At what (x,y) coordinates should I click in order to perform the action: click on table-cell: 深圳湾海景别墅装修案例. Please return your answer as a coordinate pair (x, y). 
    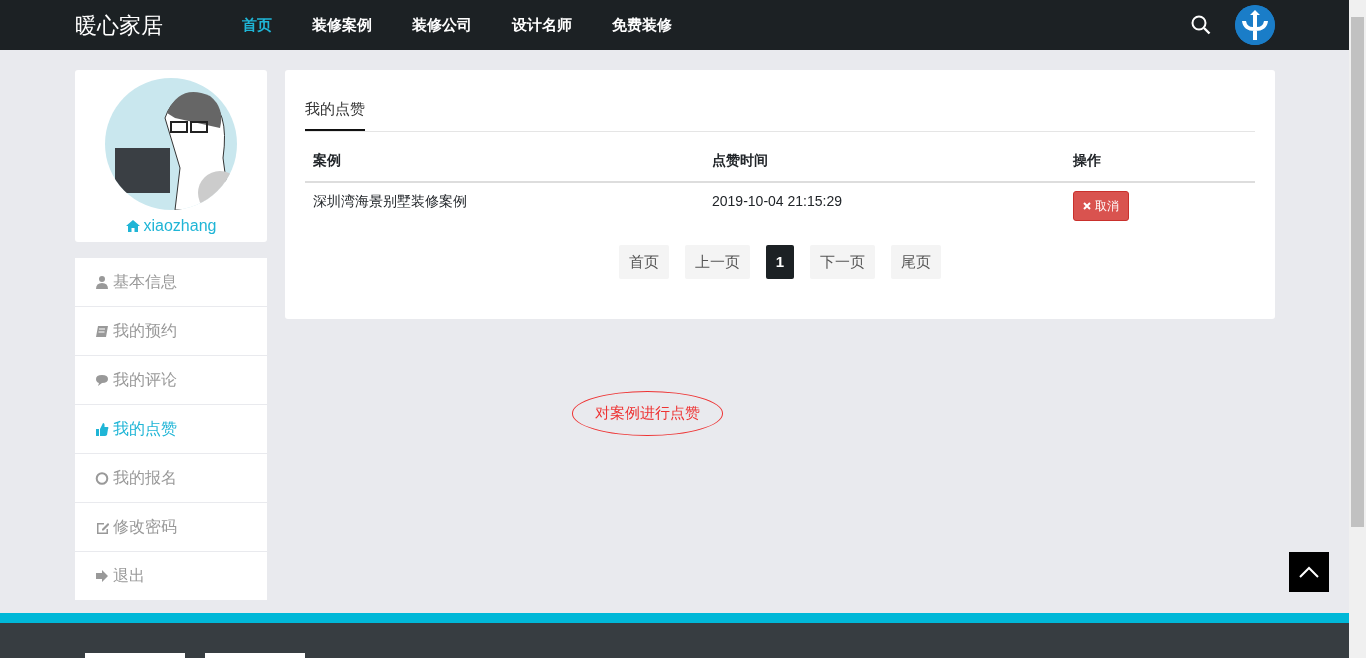
    Looking at the image, I should click on (504, 205).